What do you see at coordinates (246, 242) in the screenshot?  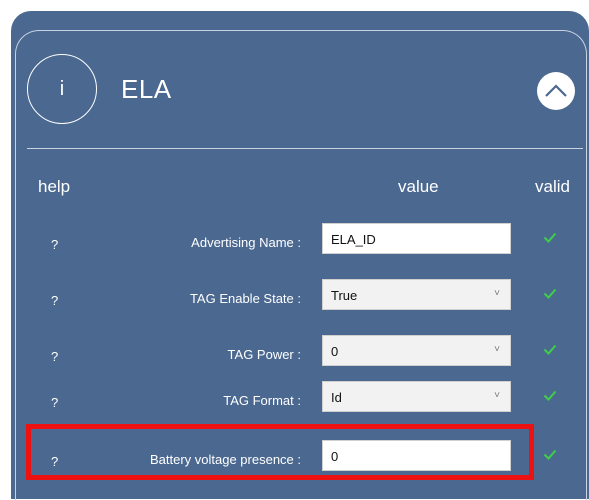 I see `field-label: Advertising Name :` at bounding box center [246, 242].